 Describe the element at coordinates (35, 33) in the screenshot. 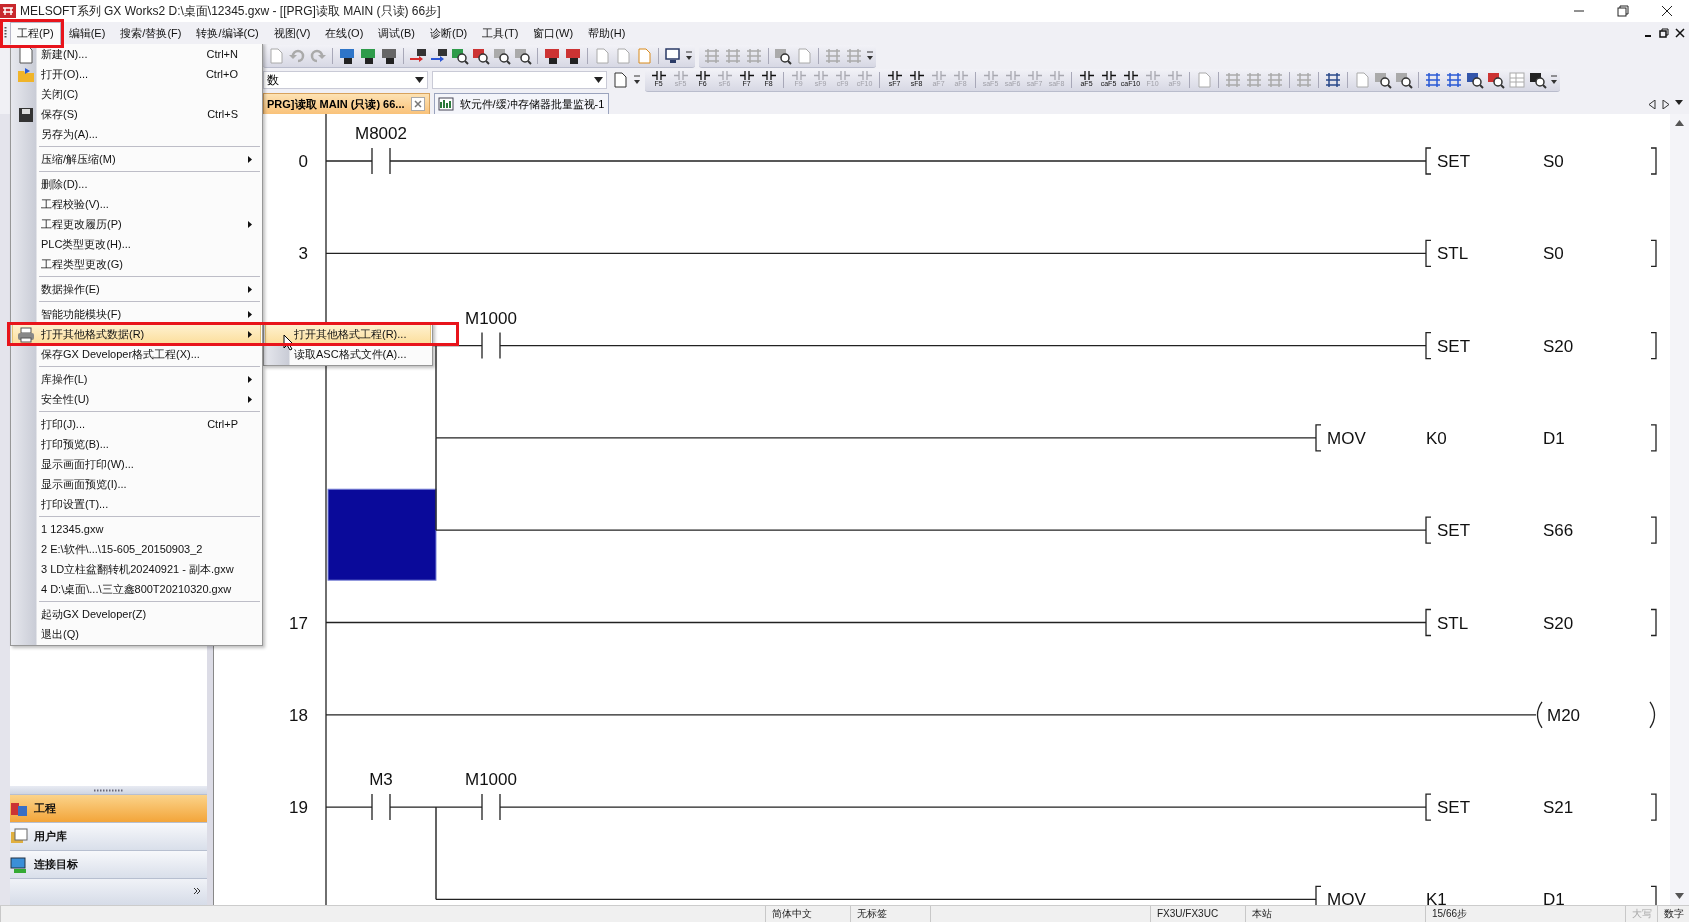

I see `menu-item: 工程(P)` at that location.